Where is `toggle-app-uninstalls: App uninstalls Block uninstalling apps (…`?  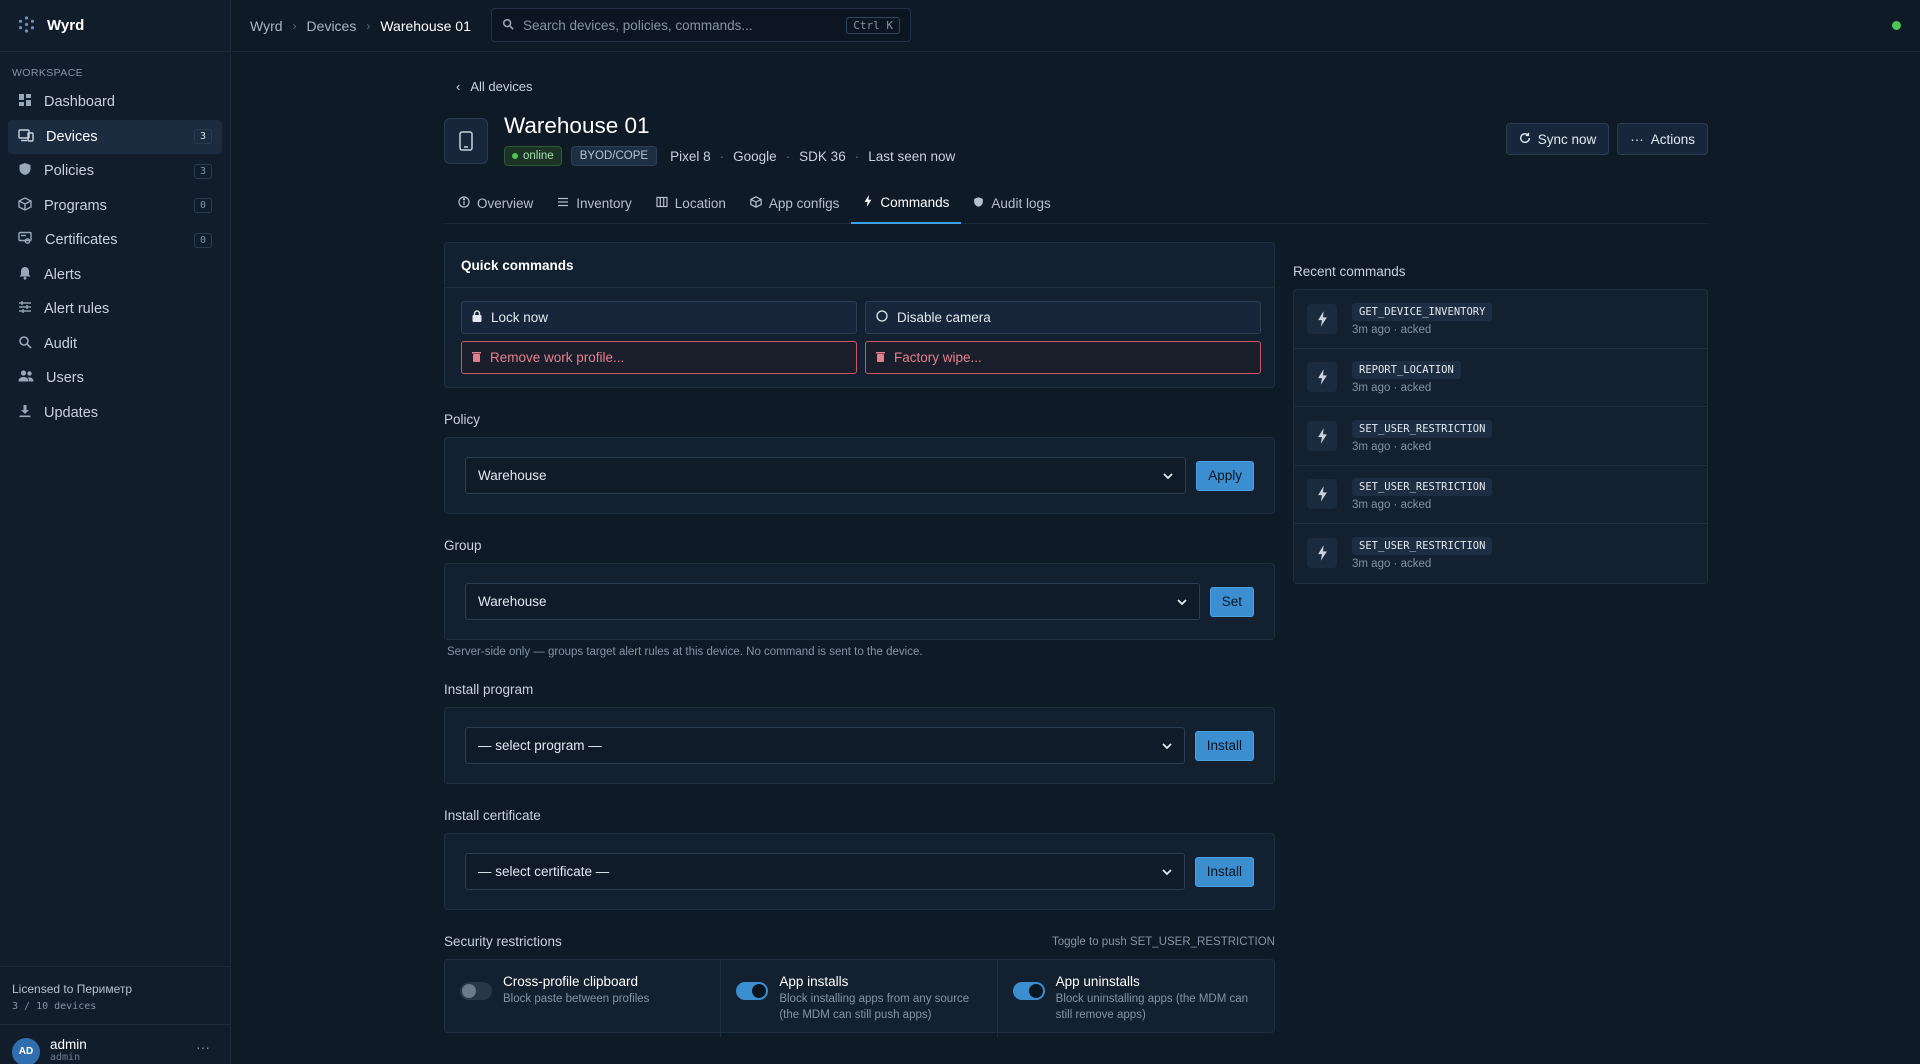 toggle-app-uninstalls: App uninstalls Block uninstalling apps (… is located at coordinates (1136, 998).